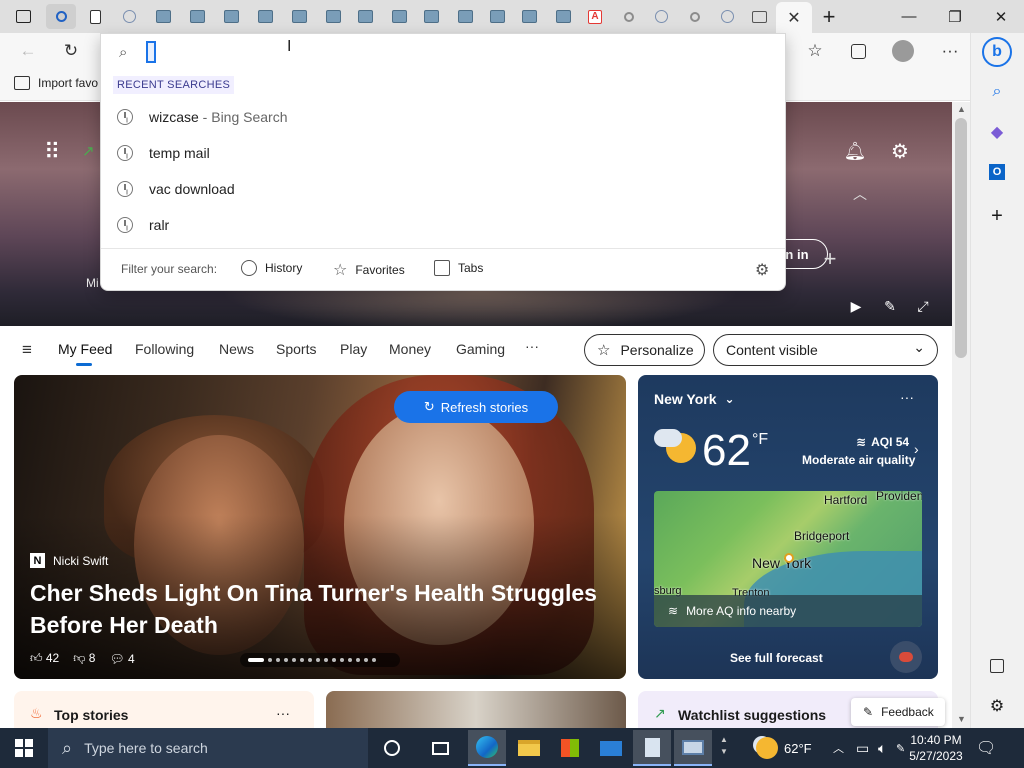 The width and height of the screenshot is (1024, 768). I want to click on tab-money: Money, so click(410, 349).